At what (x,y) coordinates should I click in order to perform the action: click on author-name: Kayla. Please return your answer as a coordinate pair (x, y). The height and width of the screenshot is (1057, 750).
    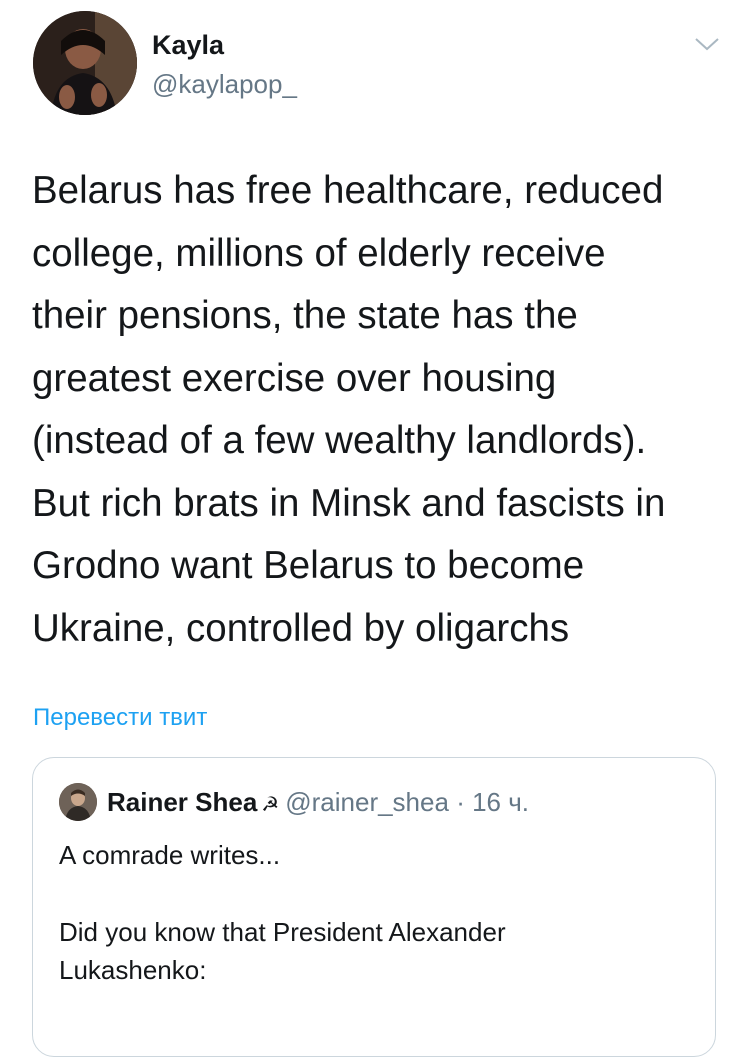
    Looking at the image, I should click on (188, 45).